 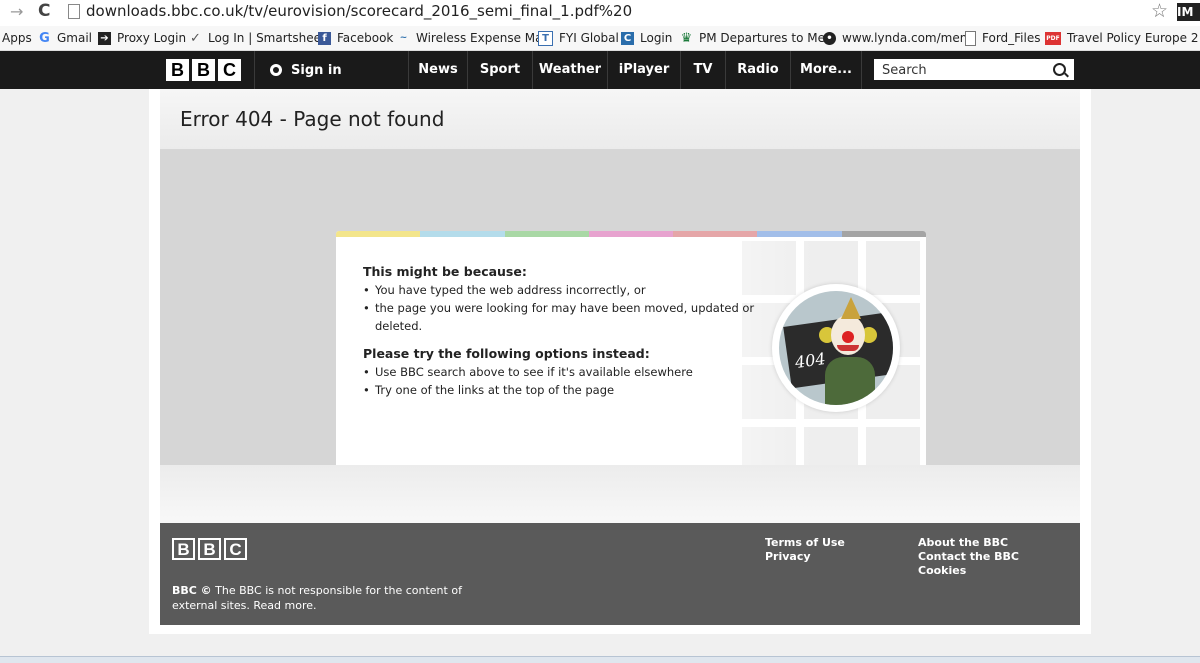 I want to click on bookmark-lynda: • www.lynda.com/mem, so click(x=897, y=38).